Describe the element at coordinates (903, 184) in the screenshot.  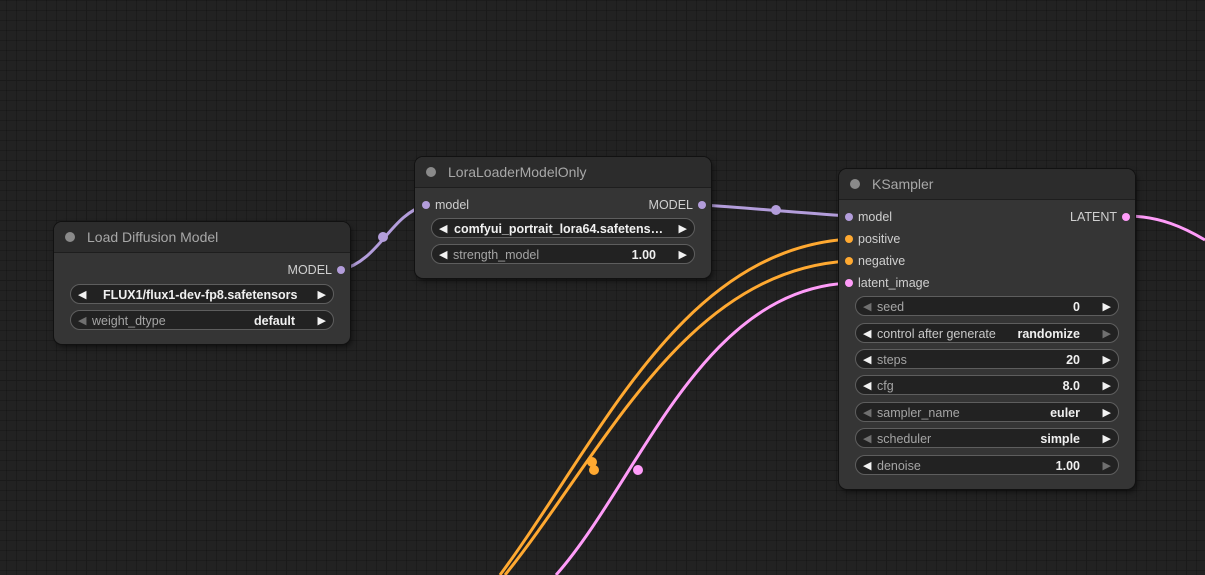
I see `node-title: KSampler` at that location.